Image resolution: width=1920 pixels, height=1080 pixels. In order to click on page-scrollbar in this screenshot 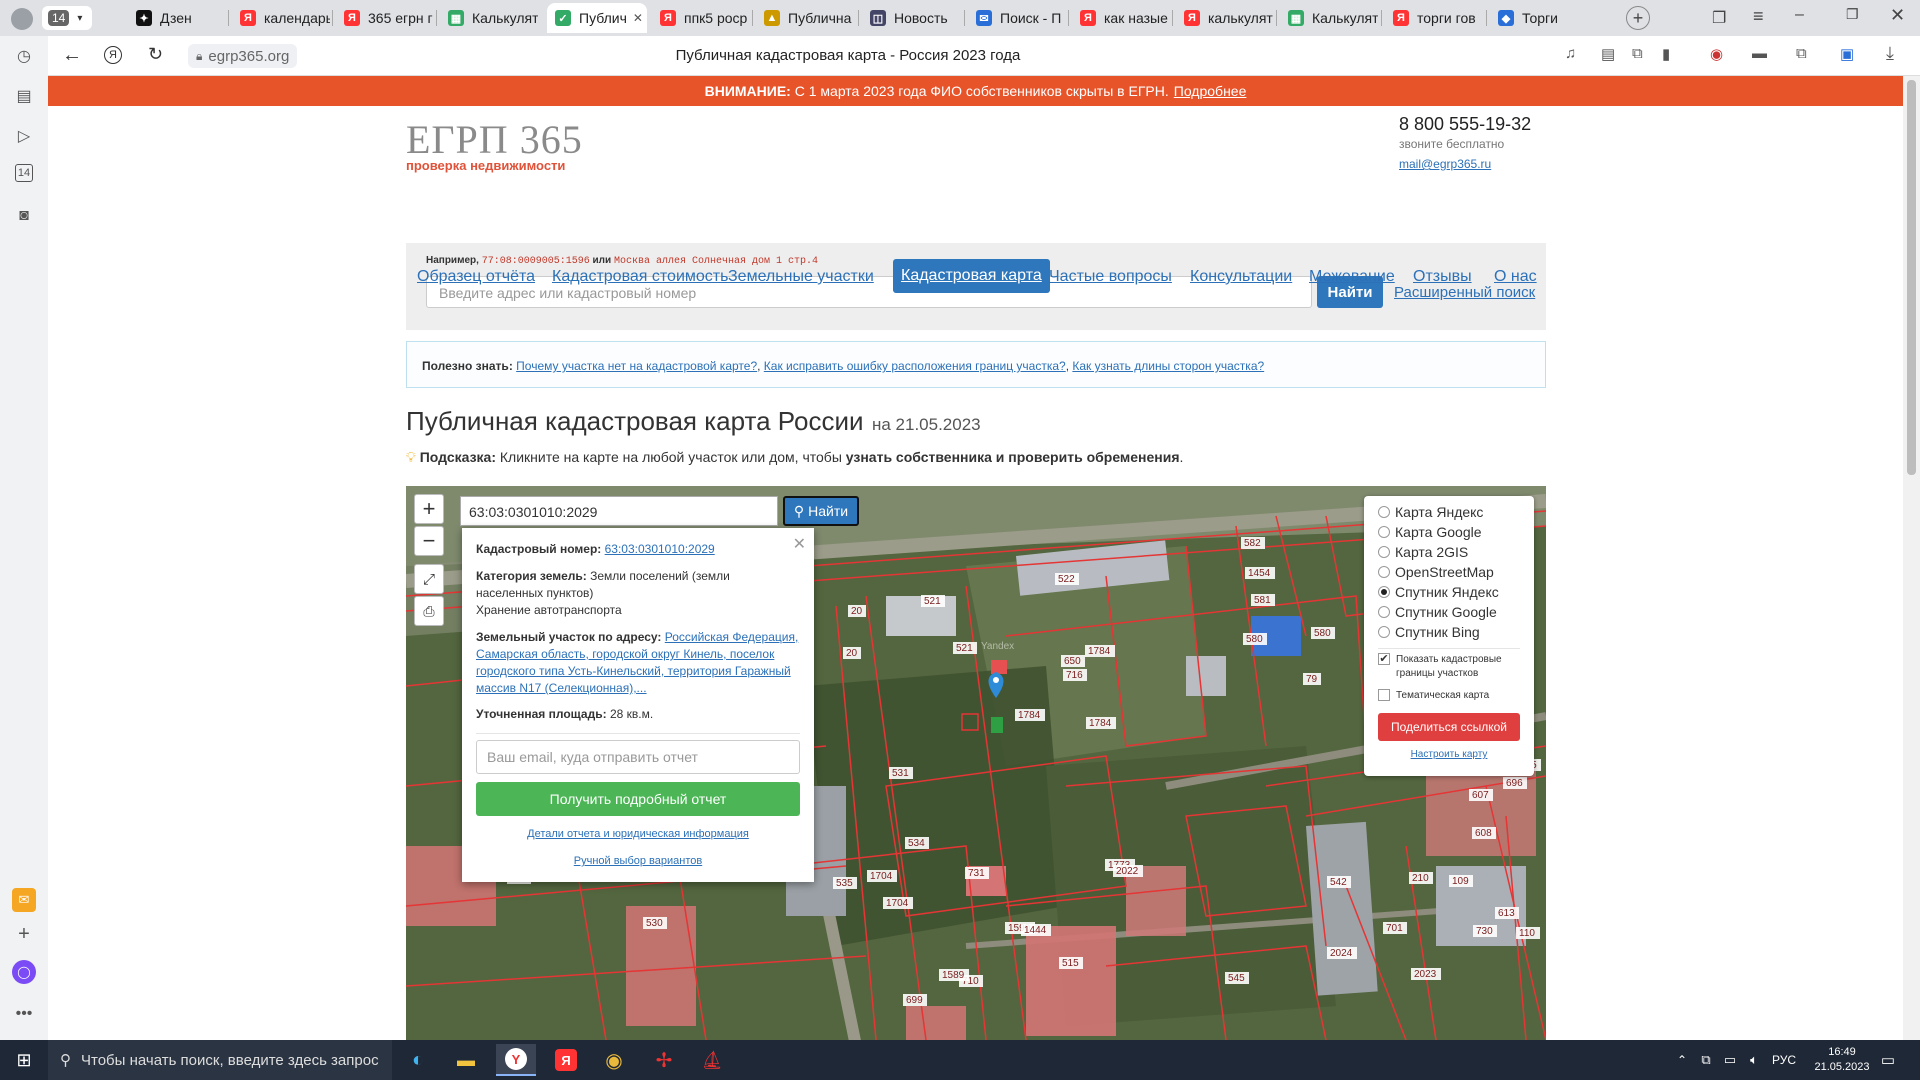, I will do `click(1911, 558)`.